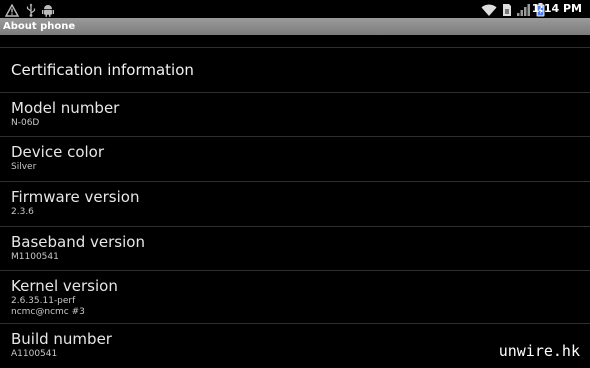  I want to click on signal-icon, so click(524, 9).